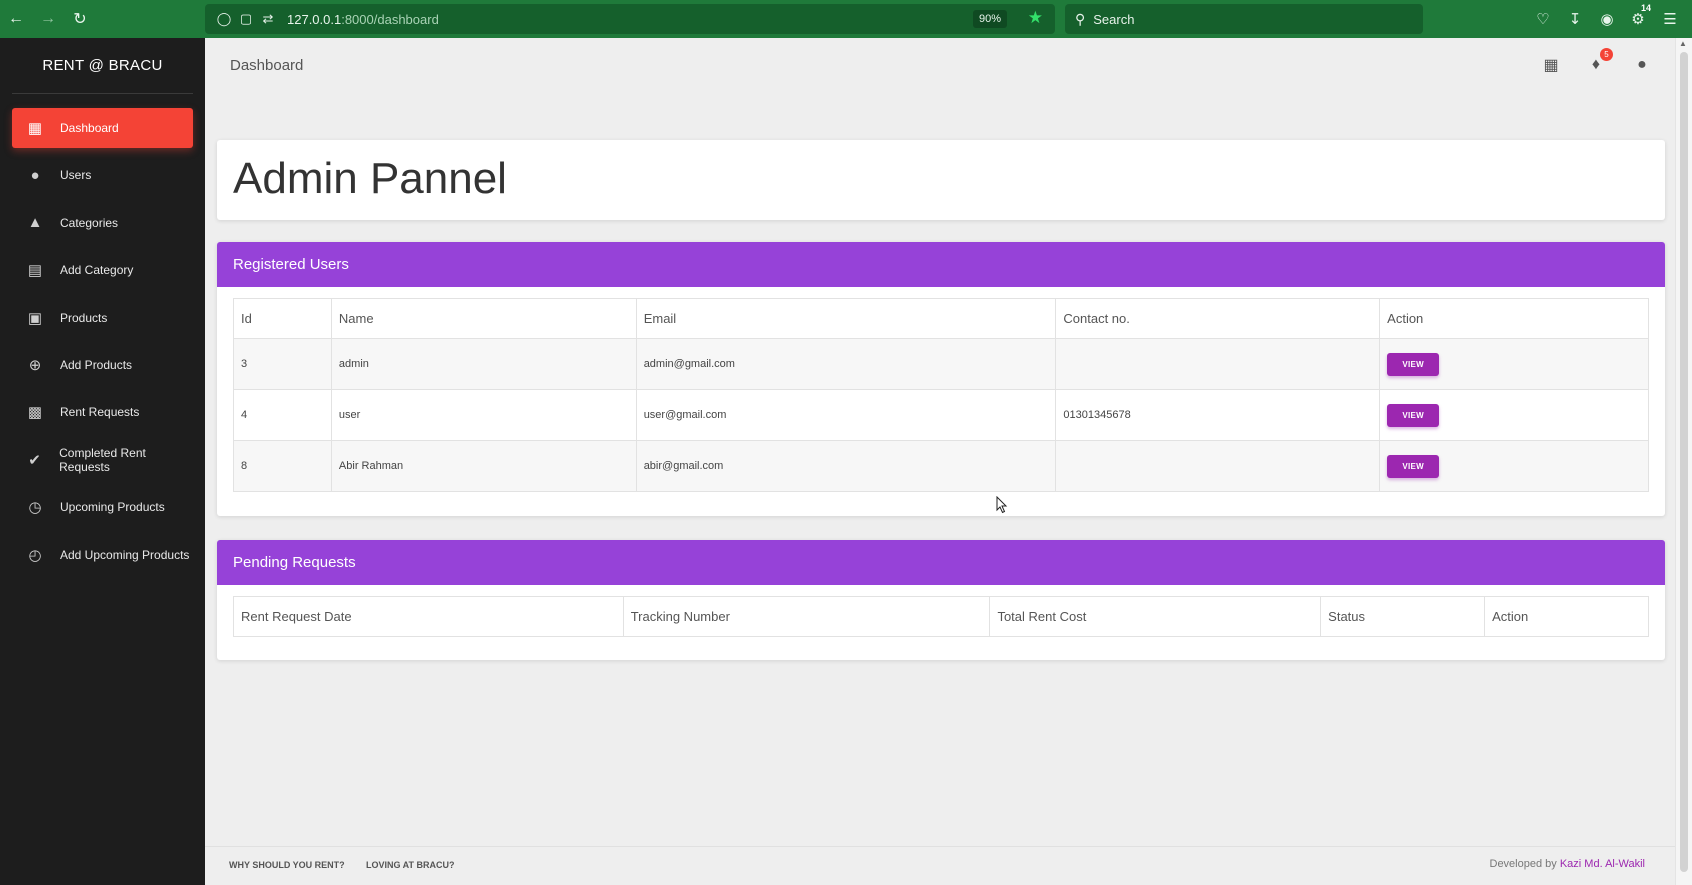 The height and width of the screenshot is (885, 1692). I want to click on column-header-tracking-number: Tracking Number, so click(806, 616).